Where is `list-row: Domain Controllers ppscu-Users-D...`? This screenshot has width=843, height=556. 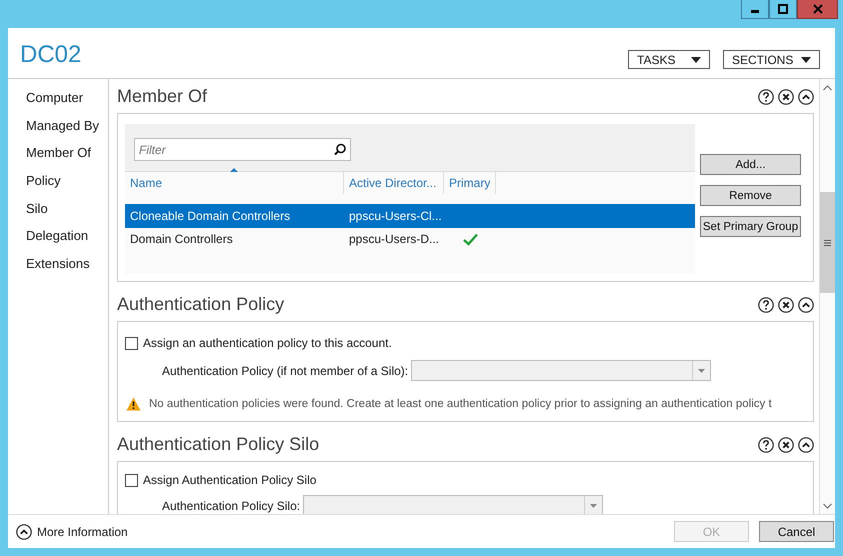
list-row: Domain Controllers ppscu-Users-D... is located at coordinates (410, 239).